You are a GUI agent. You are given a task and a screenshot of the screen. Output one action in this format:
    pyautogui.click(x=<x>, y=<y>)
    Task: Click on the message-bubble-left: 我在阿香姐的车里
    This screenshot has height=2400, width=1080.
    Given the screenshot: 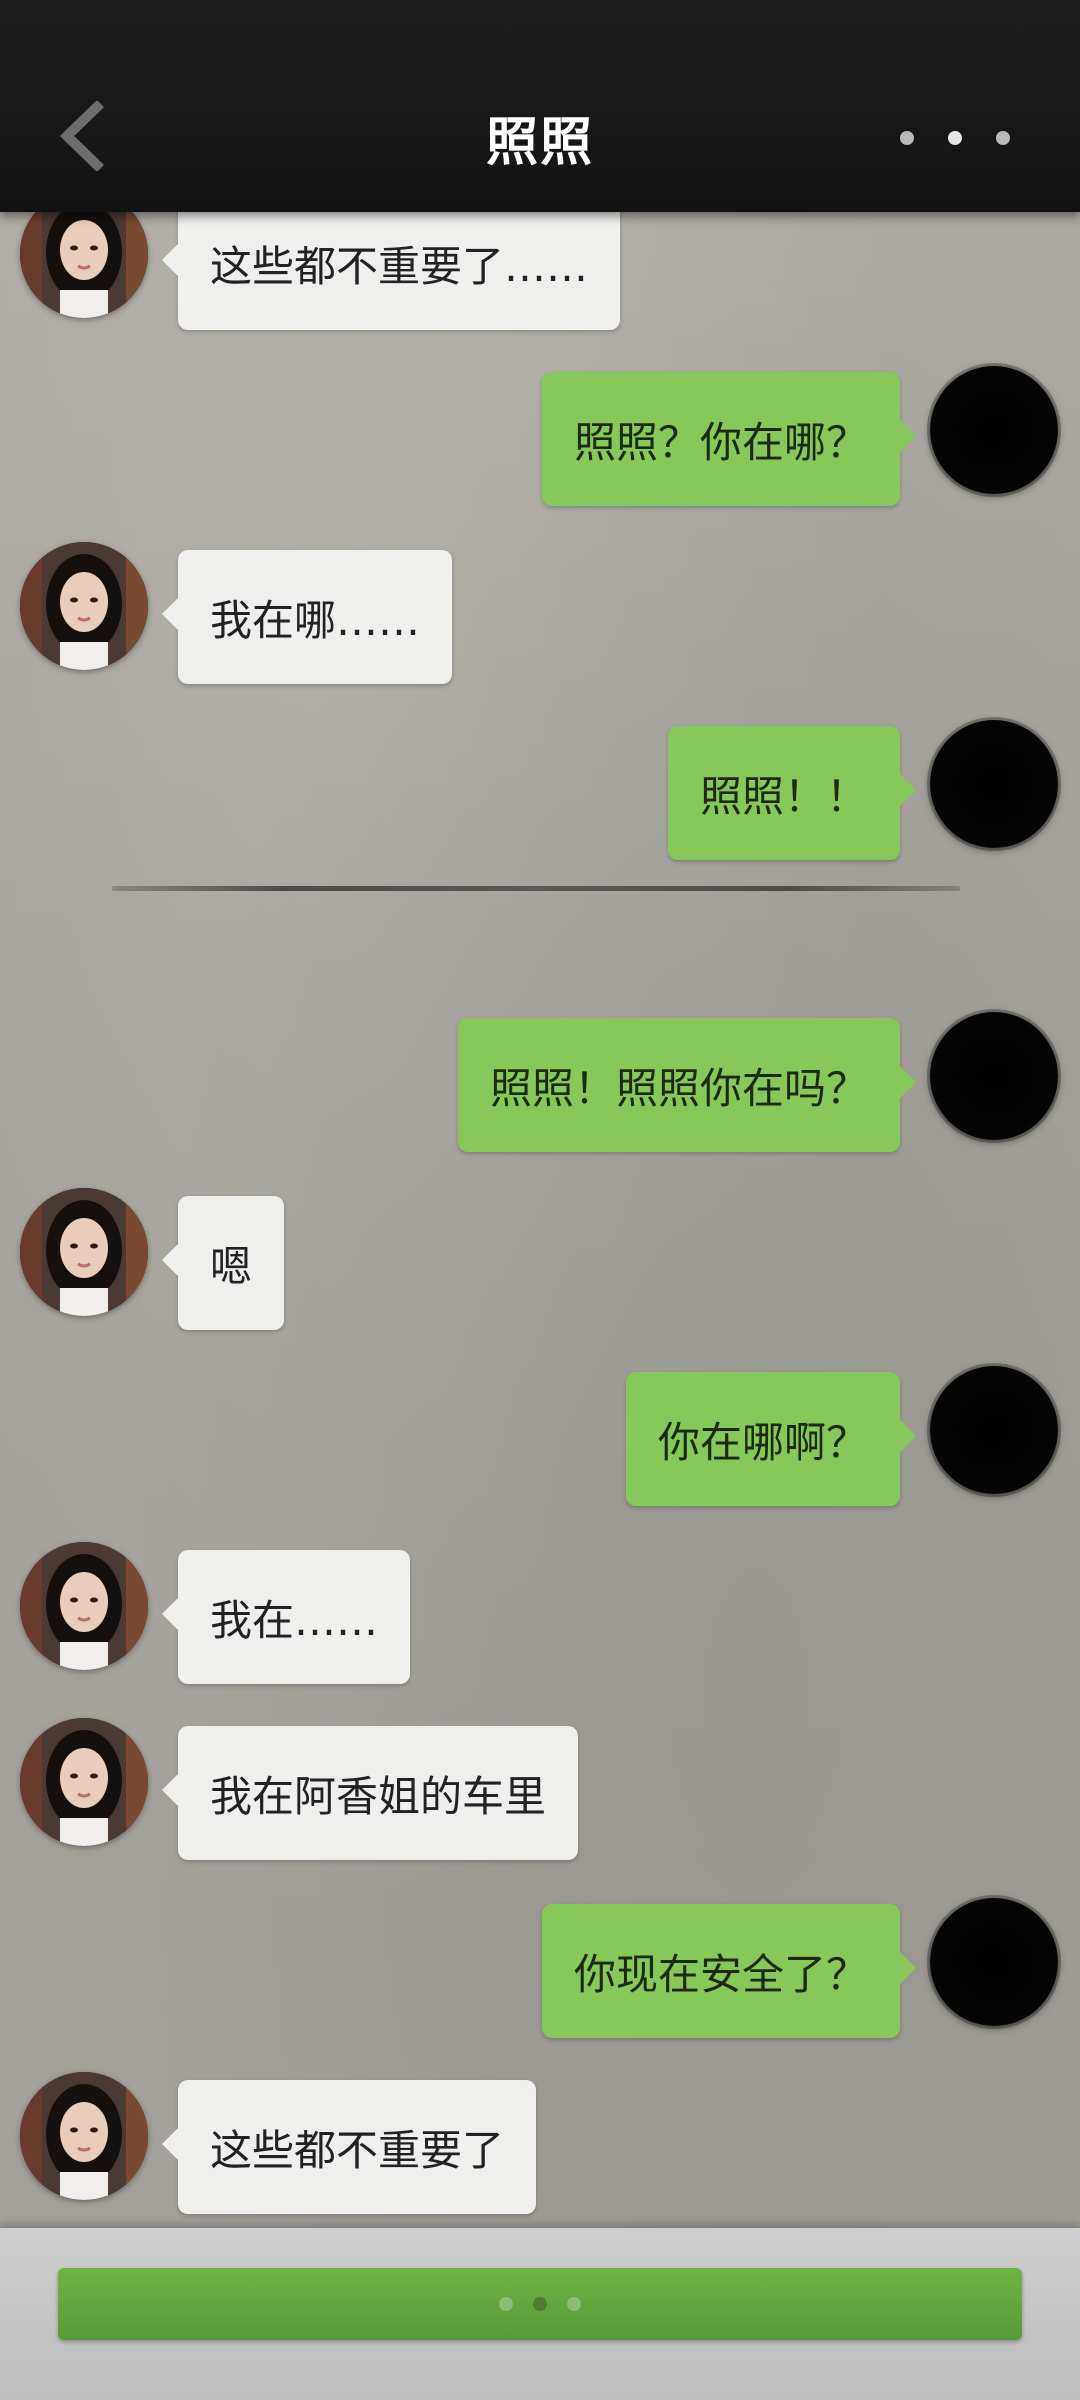 What is the action you would take?
    pyautogui.click(x=370, y=1793)
    